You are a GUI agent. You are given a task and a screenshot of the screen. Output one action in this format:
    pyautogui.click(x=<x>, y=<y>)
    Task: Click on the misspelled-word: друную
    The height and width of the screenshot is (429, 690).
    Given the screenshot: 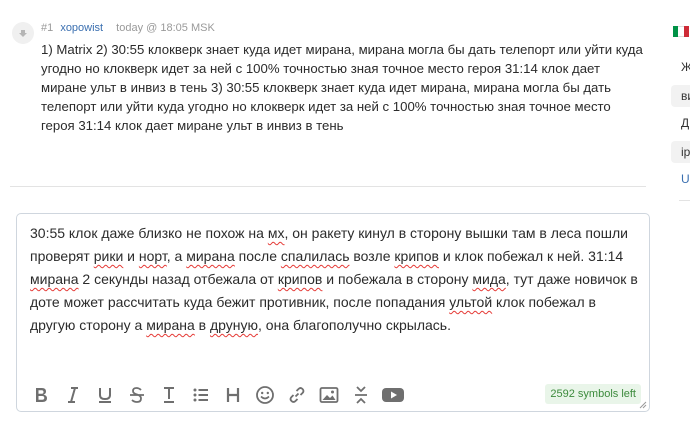 What is the action you would take?
    pyautogui.click(x=234, y=325)
    